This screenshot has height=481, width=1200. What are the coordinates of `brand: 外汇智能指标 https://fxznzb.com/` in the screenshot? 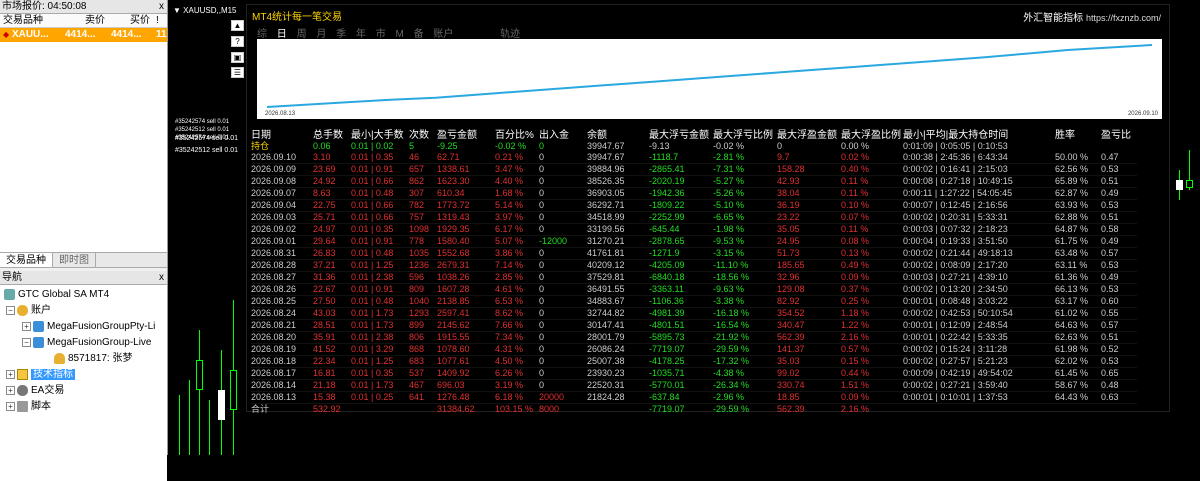 It's located at (1092, 16).